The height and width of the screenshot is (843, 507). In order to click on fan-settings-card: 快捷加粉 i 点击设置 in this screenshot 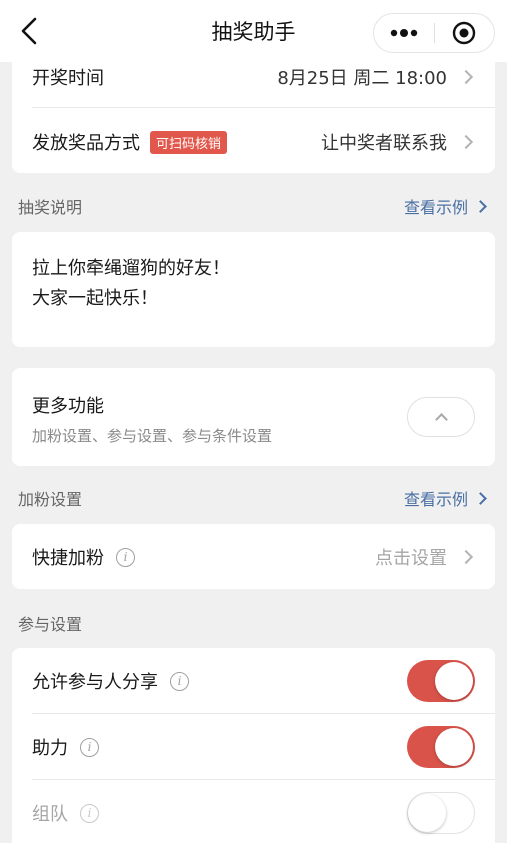, I will do `click(253, 556)`.